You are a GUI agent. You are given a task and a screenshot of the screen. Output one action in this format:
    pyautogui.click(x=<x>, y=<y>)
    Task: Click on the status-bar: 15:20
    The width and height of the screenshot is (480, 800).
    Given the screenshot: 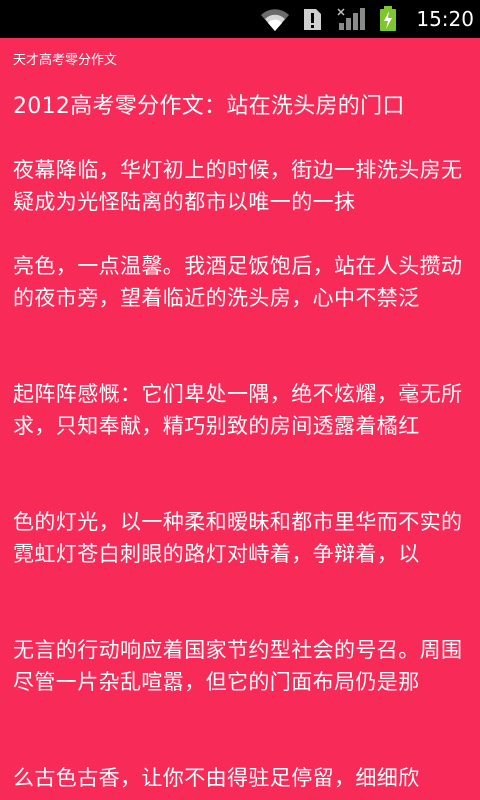 What is the action you would take?
    pyautogui.click(x=240, y=19)
    